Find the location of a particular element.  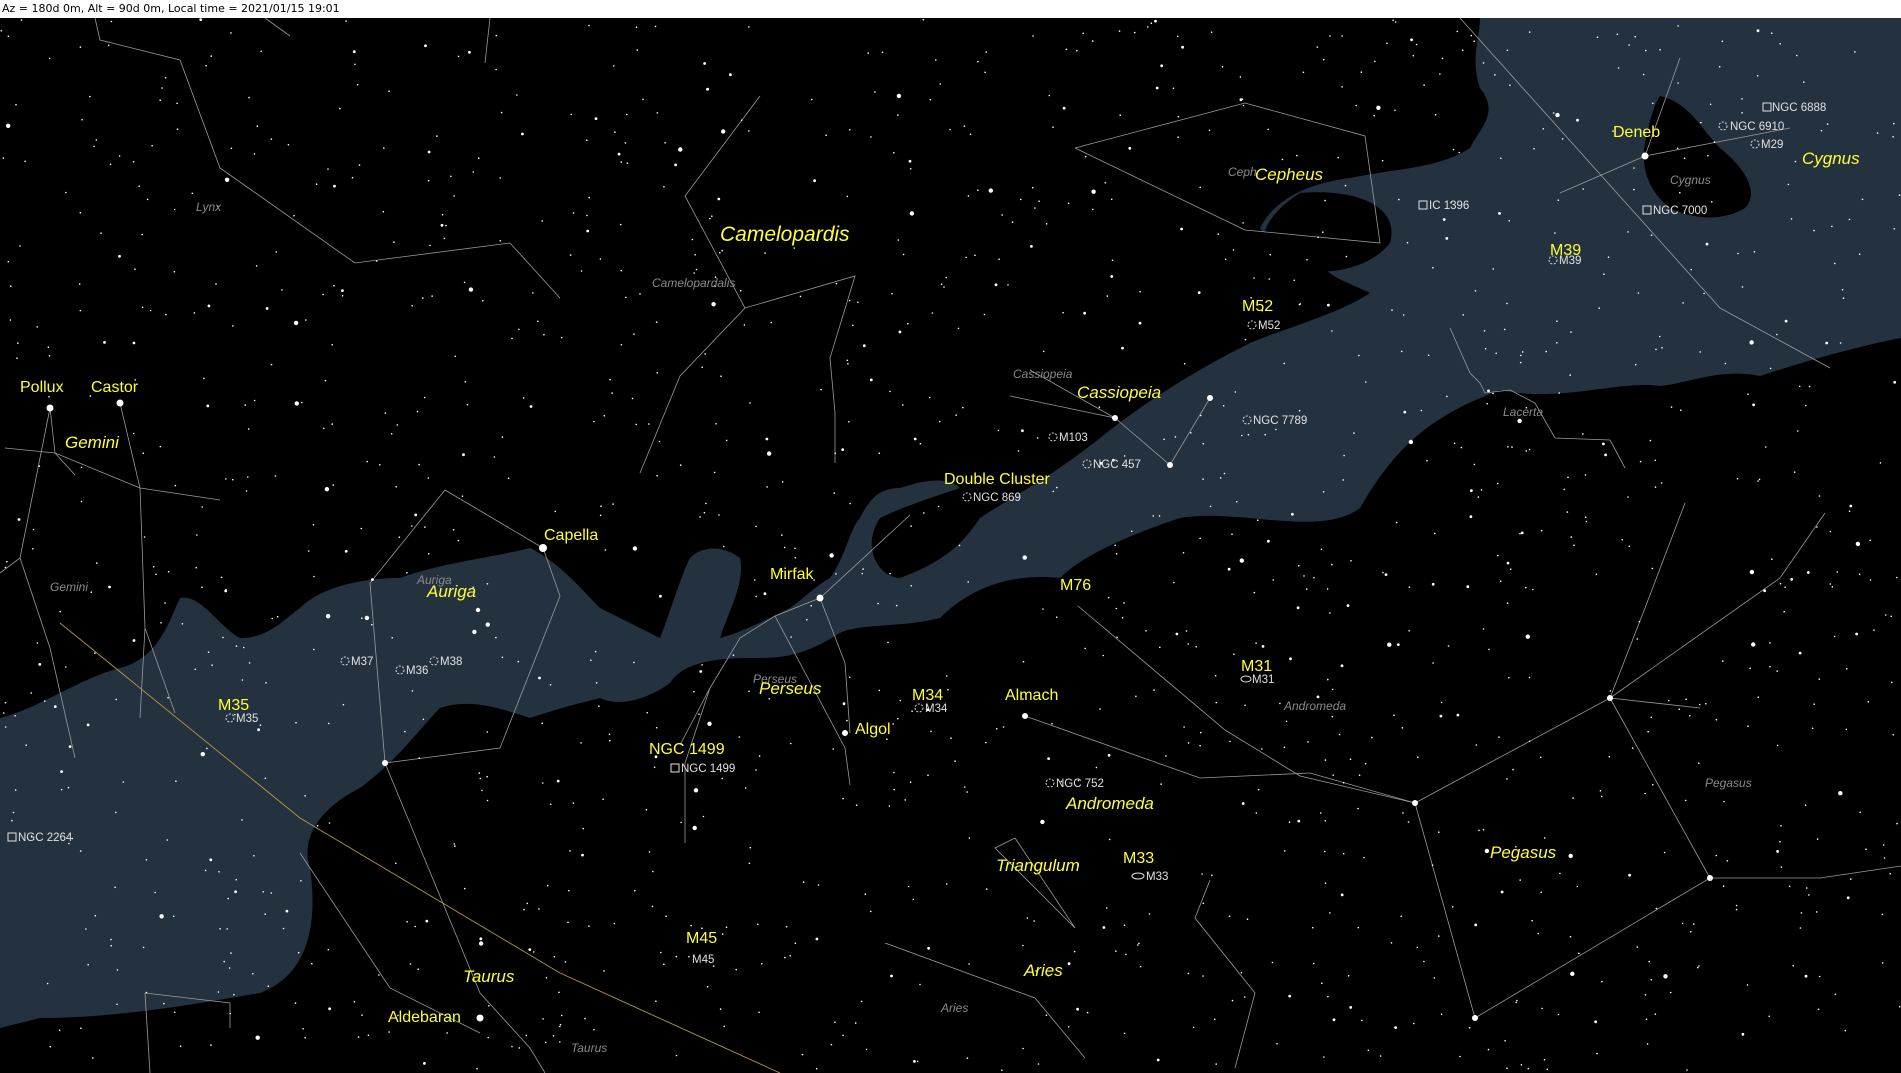

label-cassiopeia: Cassiopeia is located at coordinates (1119, 392).